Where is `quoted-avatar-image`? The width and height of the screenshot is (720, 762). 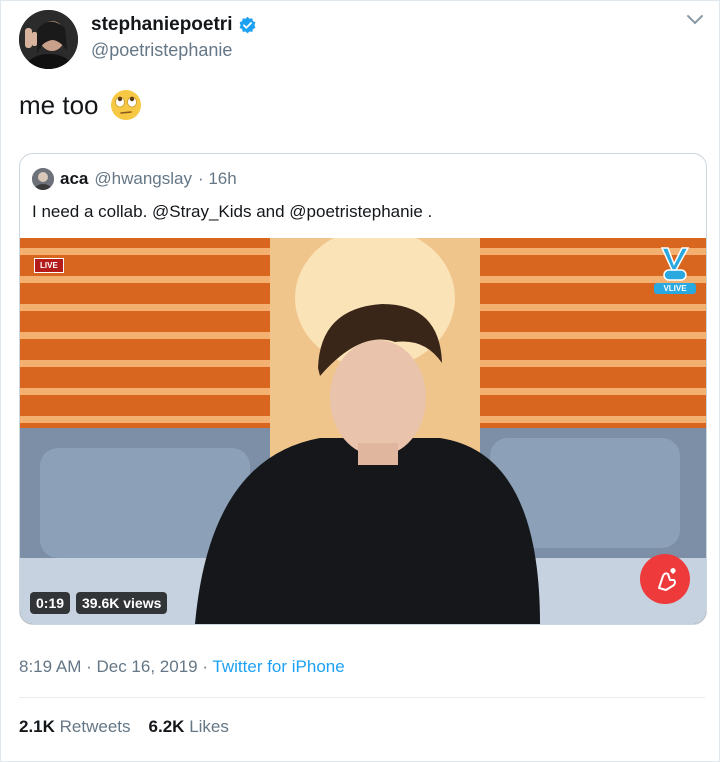 quoted-avatar-image is located at coordinates (43, 179).